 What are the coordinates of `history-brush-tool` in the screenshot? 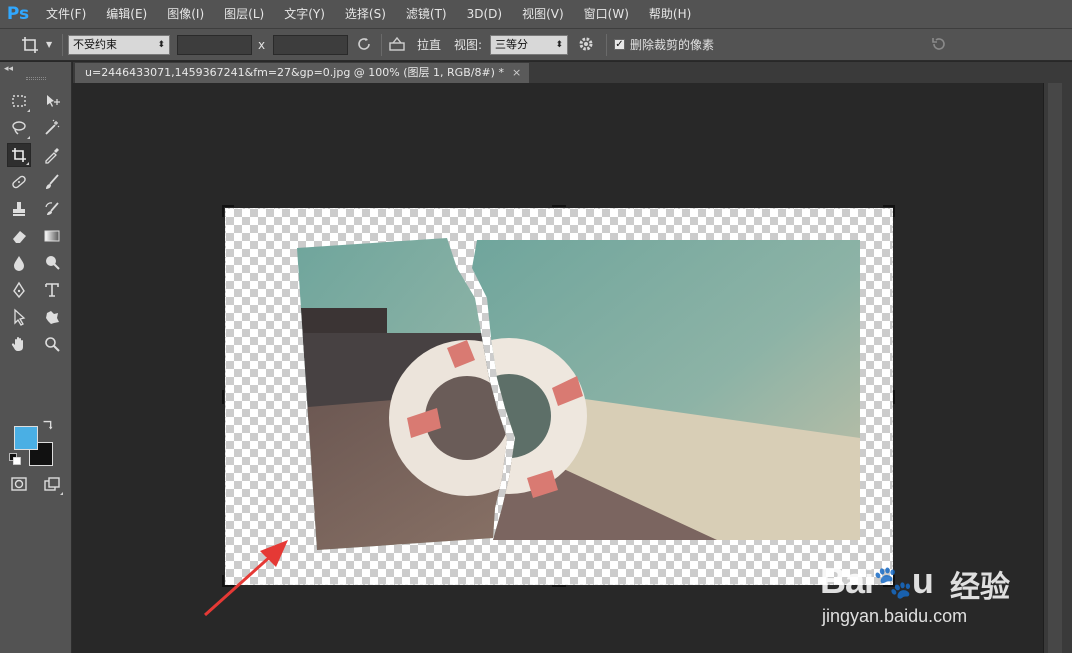 It's located at (52, 209).